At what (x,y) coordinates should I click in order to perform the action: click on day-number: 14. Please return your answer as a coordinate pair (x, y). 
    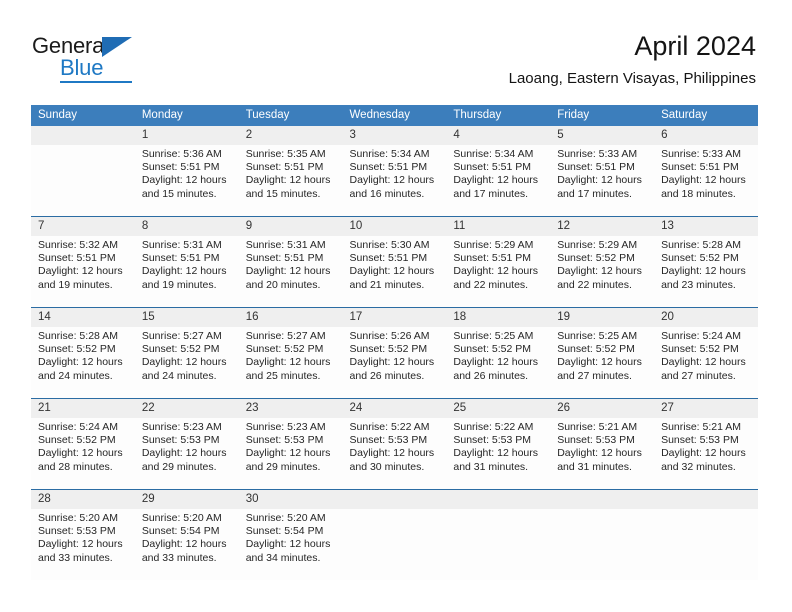
    Looking at the image, I should click on (83, 317).